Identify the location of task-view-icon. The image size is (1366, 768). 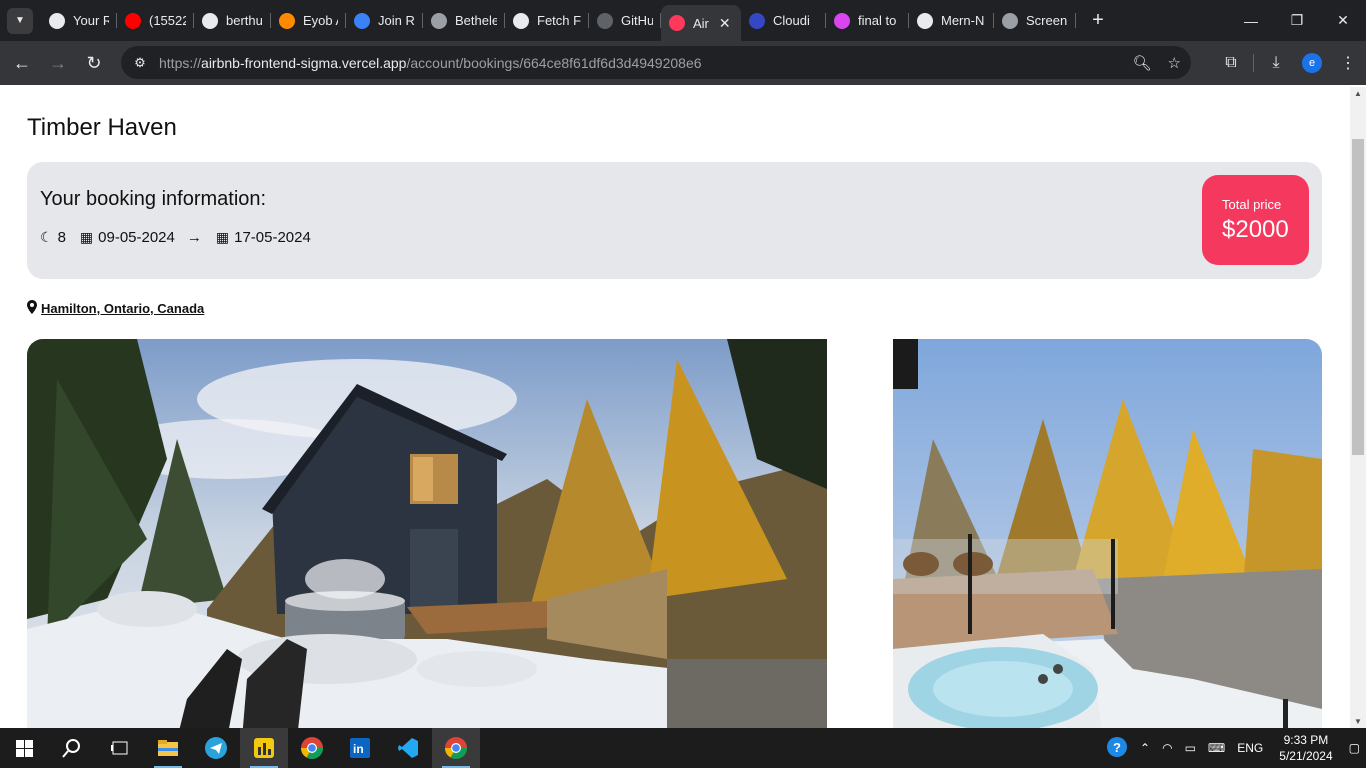
(120, 748).